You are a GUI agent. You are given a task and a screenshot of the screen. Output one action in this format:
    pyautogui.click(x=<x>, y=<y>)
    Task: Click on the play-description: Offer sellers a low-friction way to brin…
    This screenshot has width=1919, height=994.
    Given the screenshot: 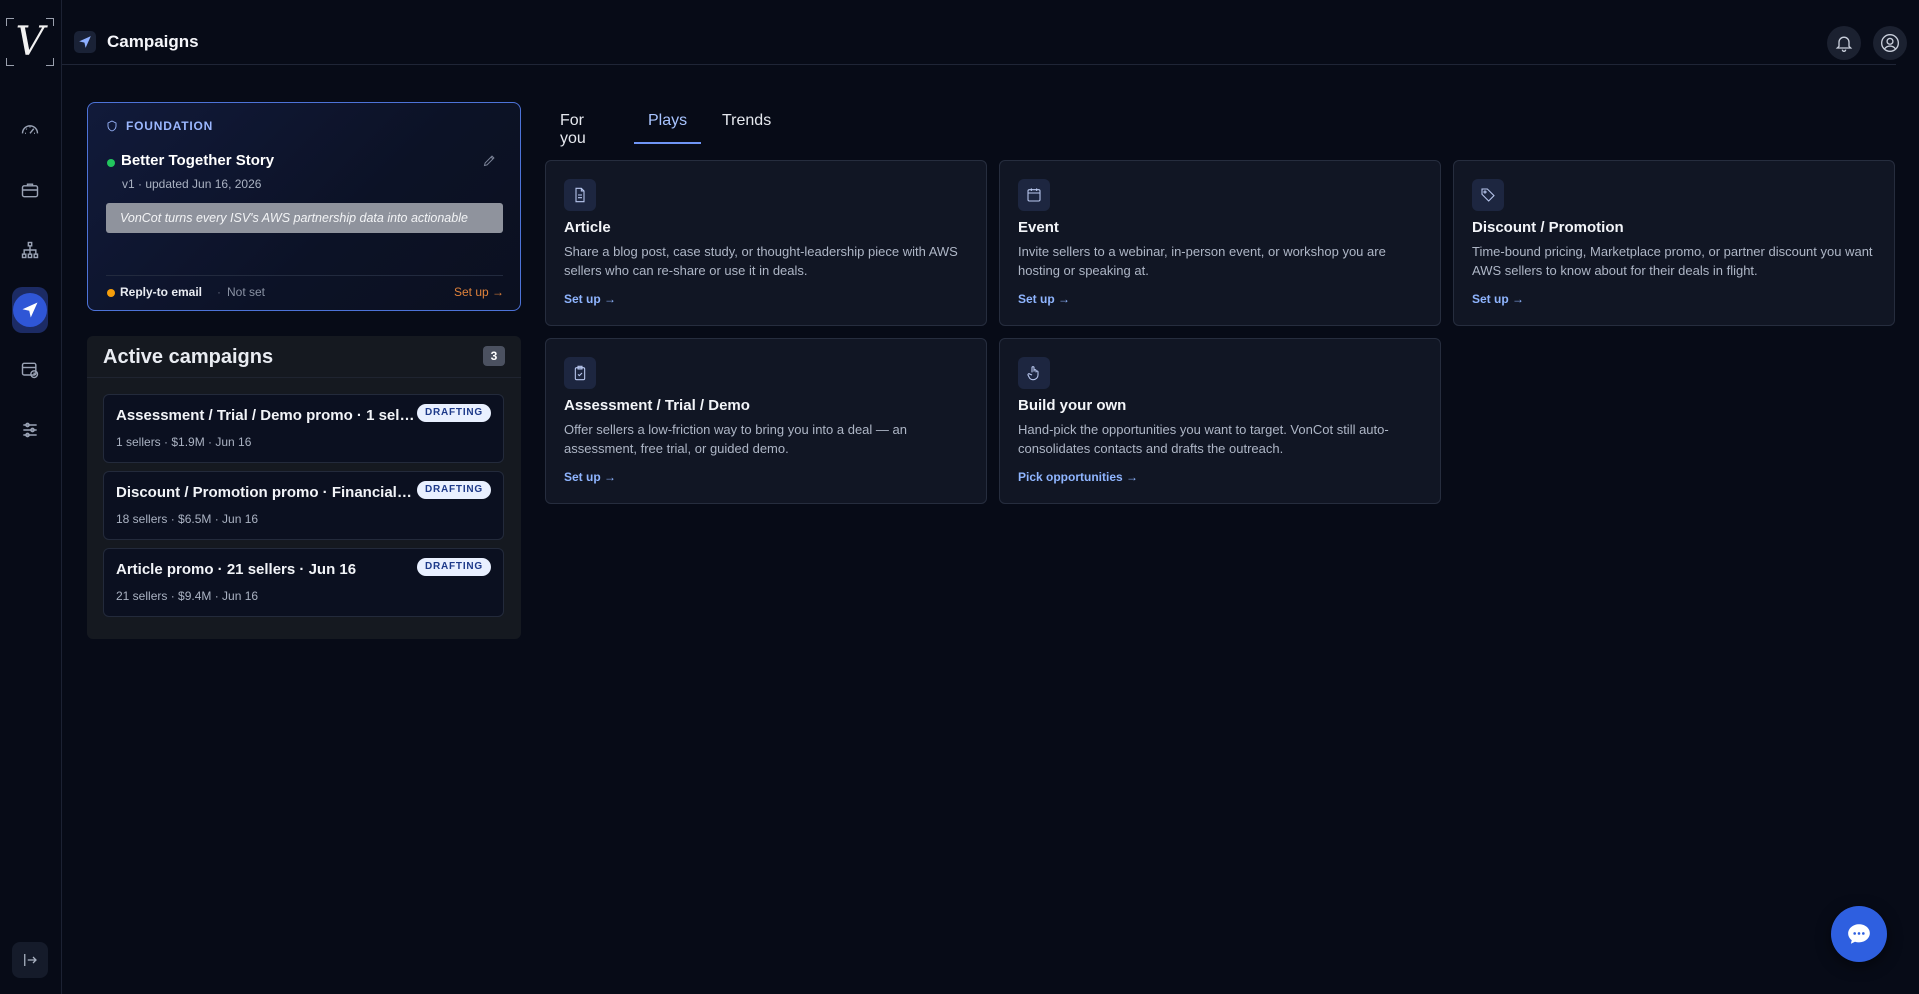 What is the action you would take?
    pyautogui.click(x=735, y=439)
    